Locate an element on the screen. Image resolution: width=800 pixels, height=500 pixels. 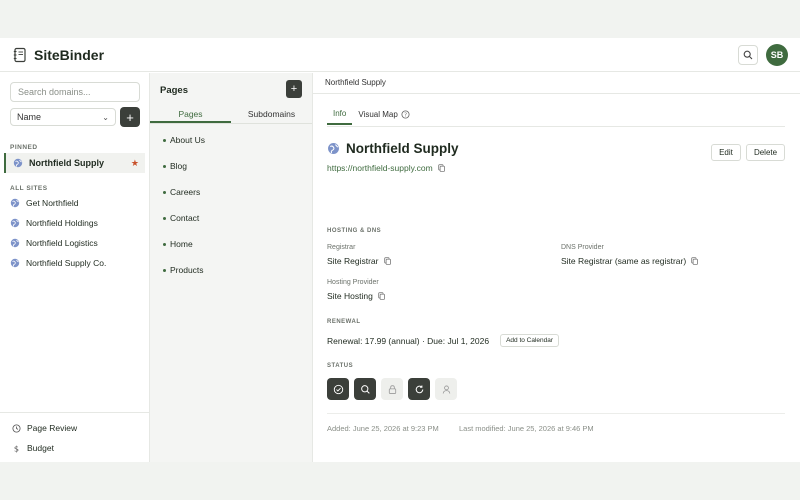
sidebar-bottom: Page Review $ Budget is located at coordinates (74, 437).